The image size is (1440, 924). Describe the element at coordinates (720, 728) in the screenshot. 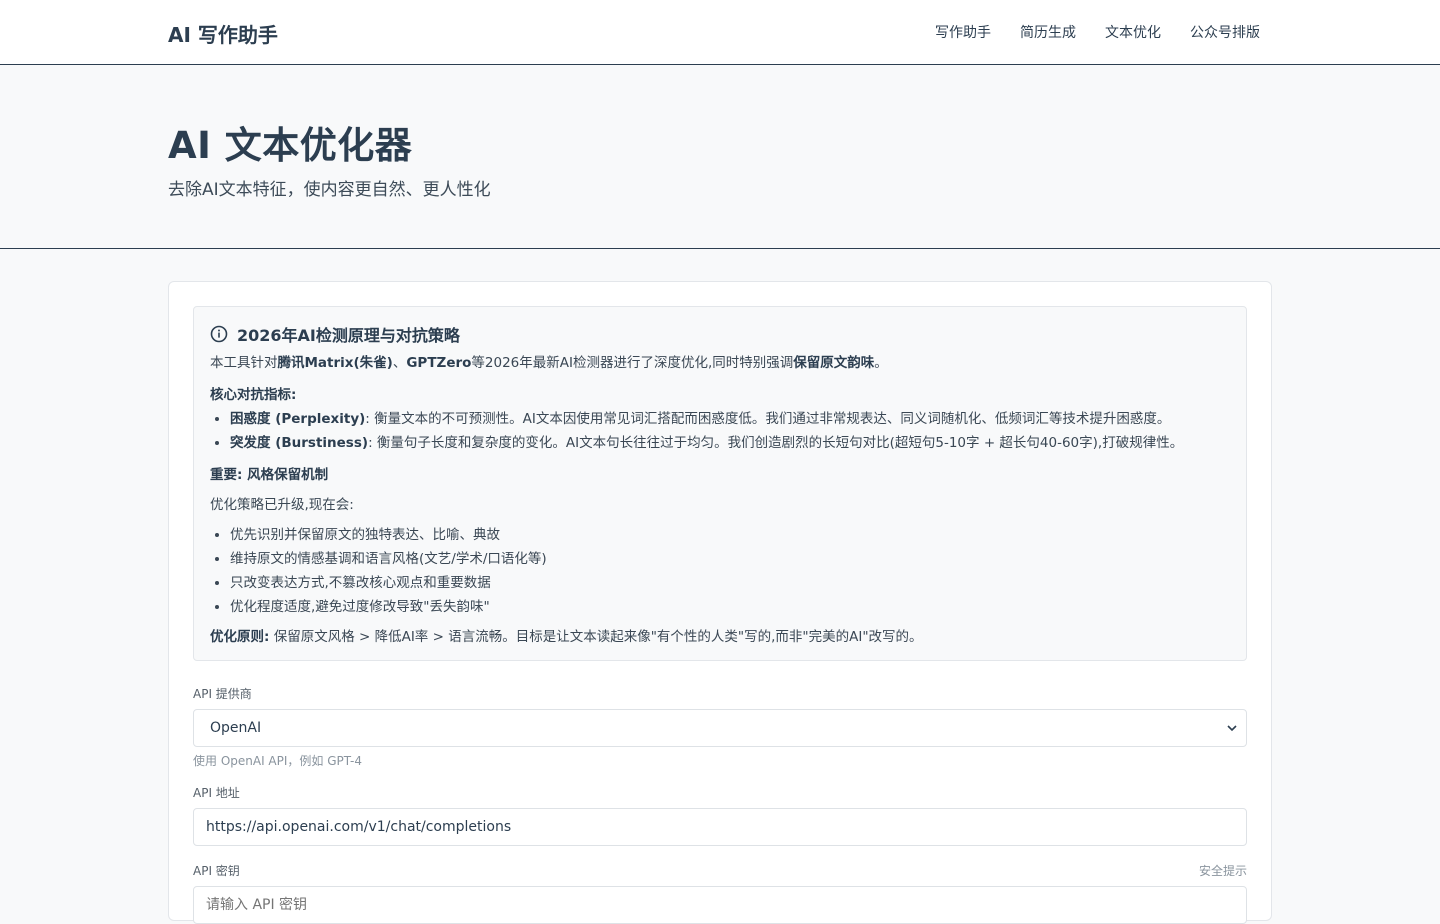

I see `provider-select: OpenAI` at that location.